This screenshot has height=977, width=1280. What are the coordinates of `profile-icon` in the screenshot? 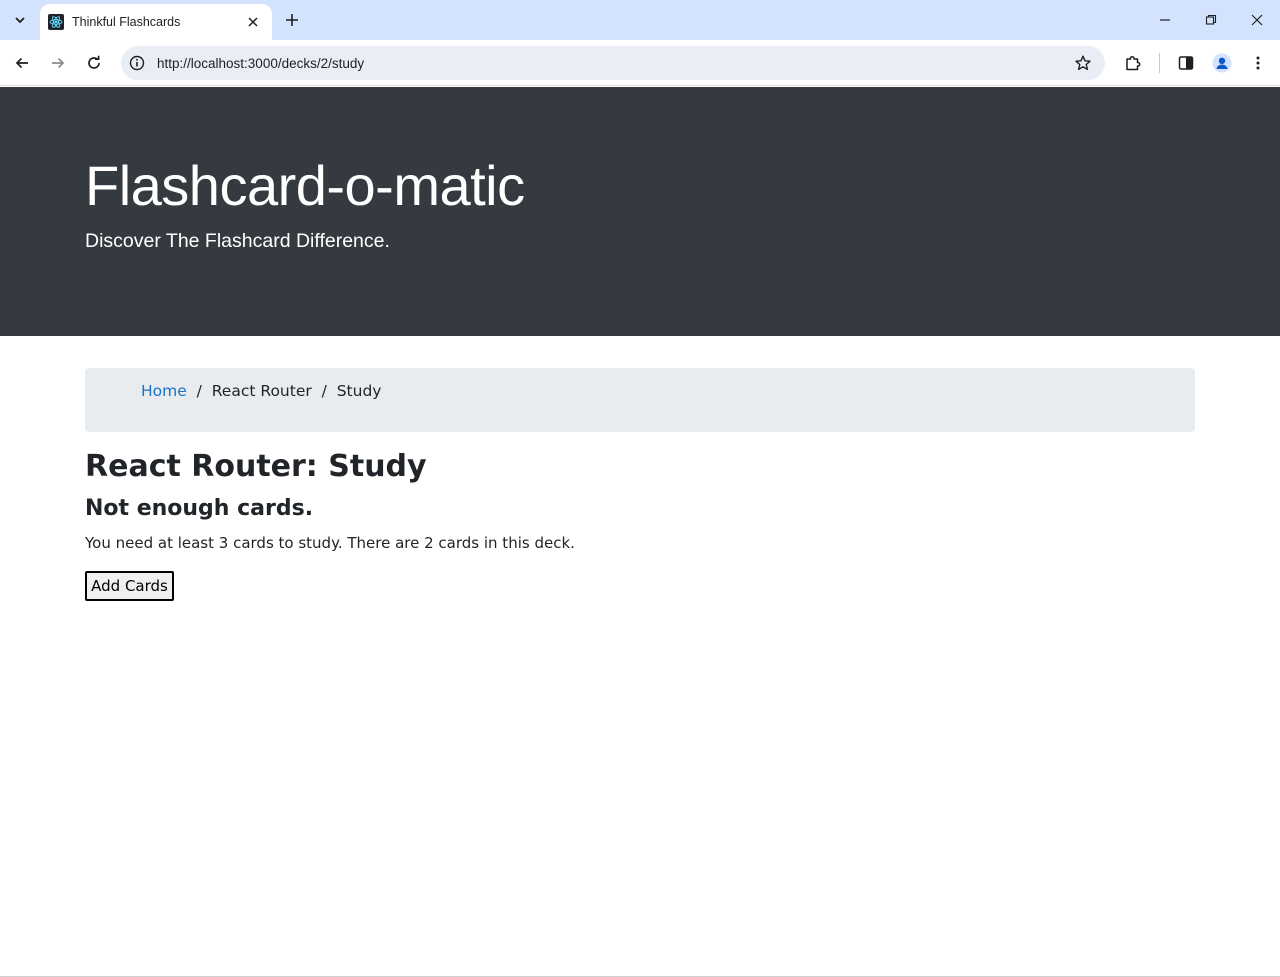 It's located at (1222, 63).